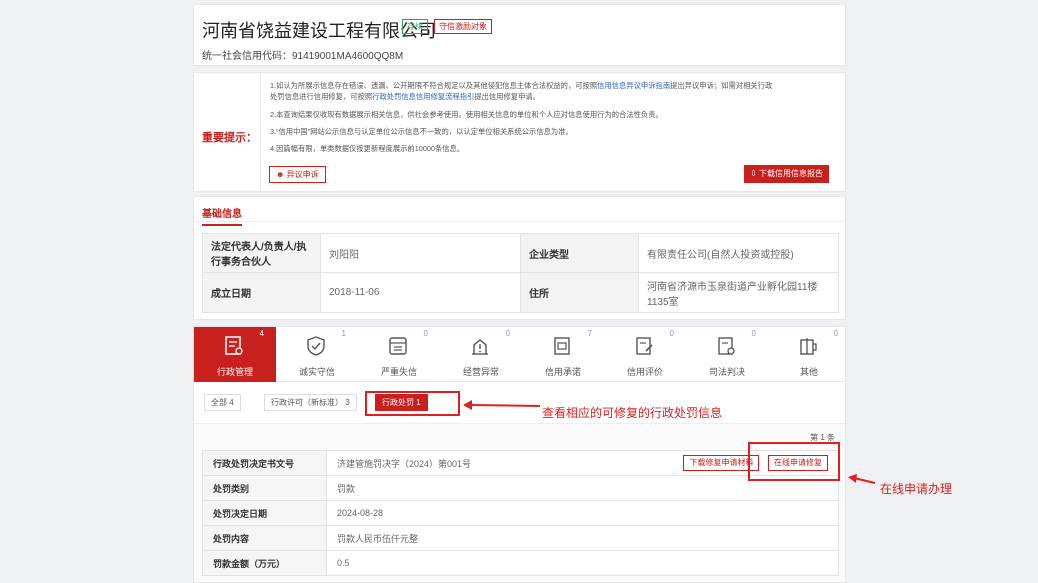 This screenshot has width=1038, height=583. What do you see at coordinates (398, 346) in the screenshot?
I see `warning-box-icon` at bounding box center [398, 346].